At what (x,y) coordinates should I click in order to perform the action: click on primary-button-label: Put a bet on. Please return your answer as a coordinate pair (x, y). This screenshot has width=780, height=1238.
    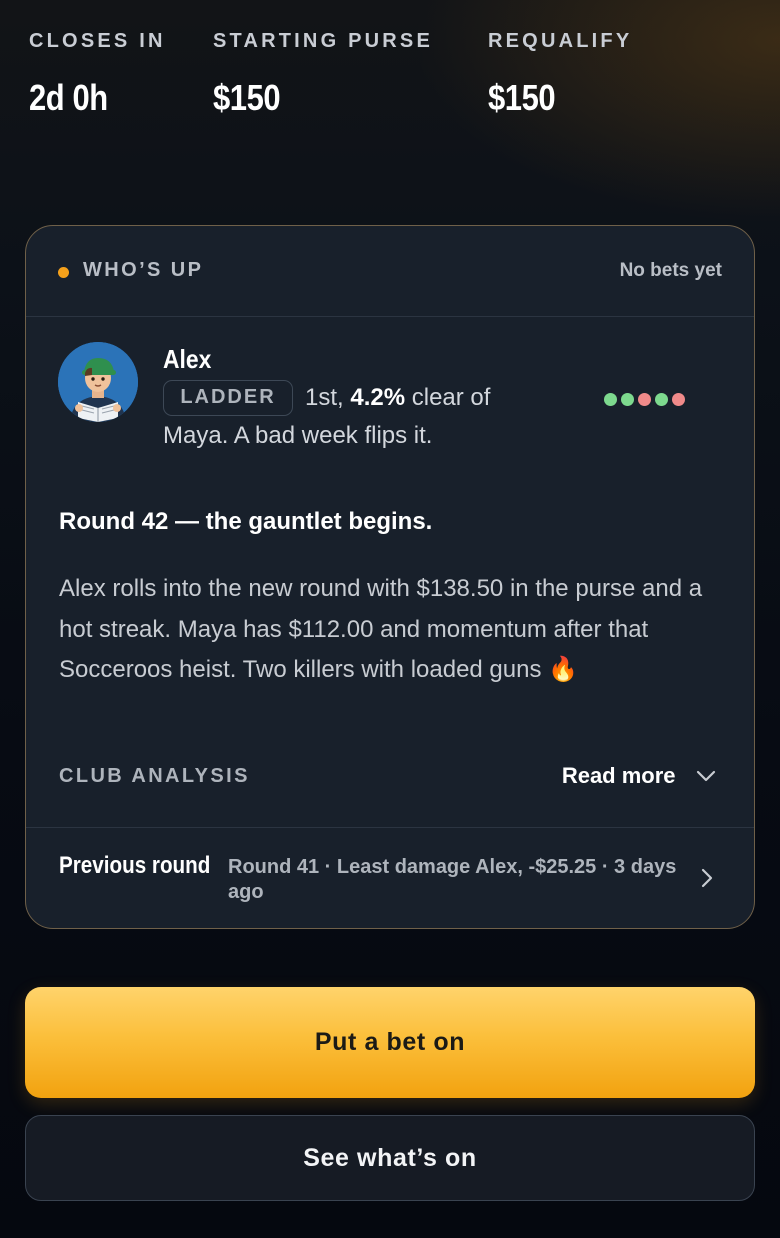
    Looking at the image, I should click on (390, 1042).